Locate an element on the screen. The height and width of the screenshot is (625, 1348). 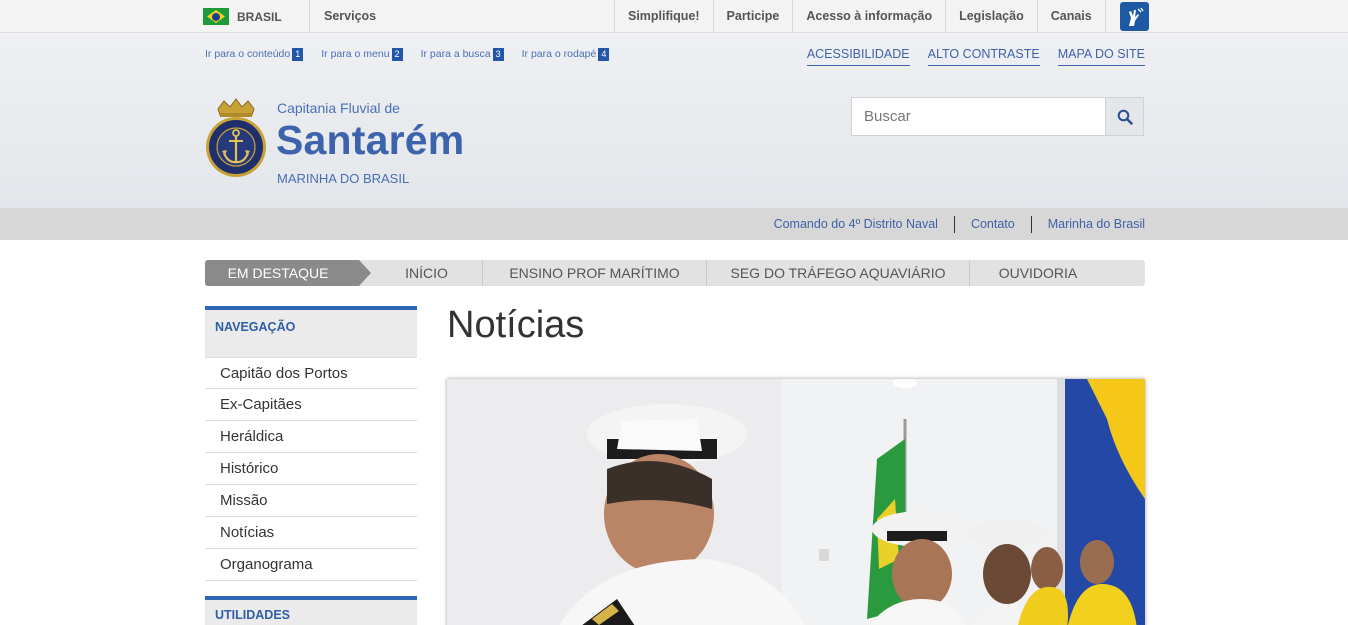
sidebar-item-historico: Histórico is located at coordinates (311, 469).